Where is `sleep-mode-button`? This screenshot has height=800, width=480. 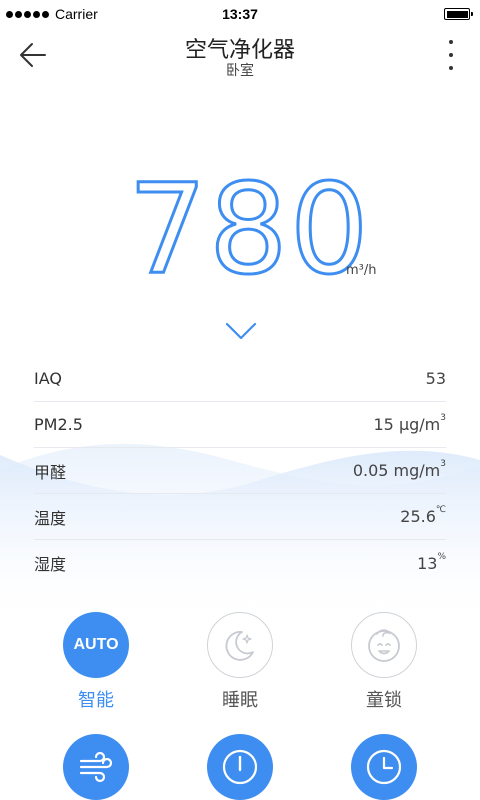
sleep-mode-button is located at coordinates (240, 645).